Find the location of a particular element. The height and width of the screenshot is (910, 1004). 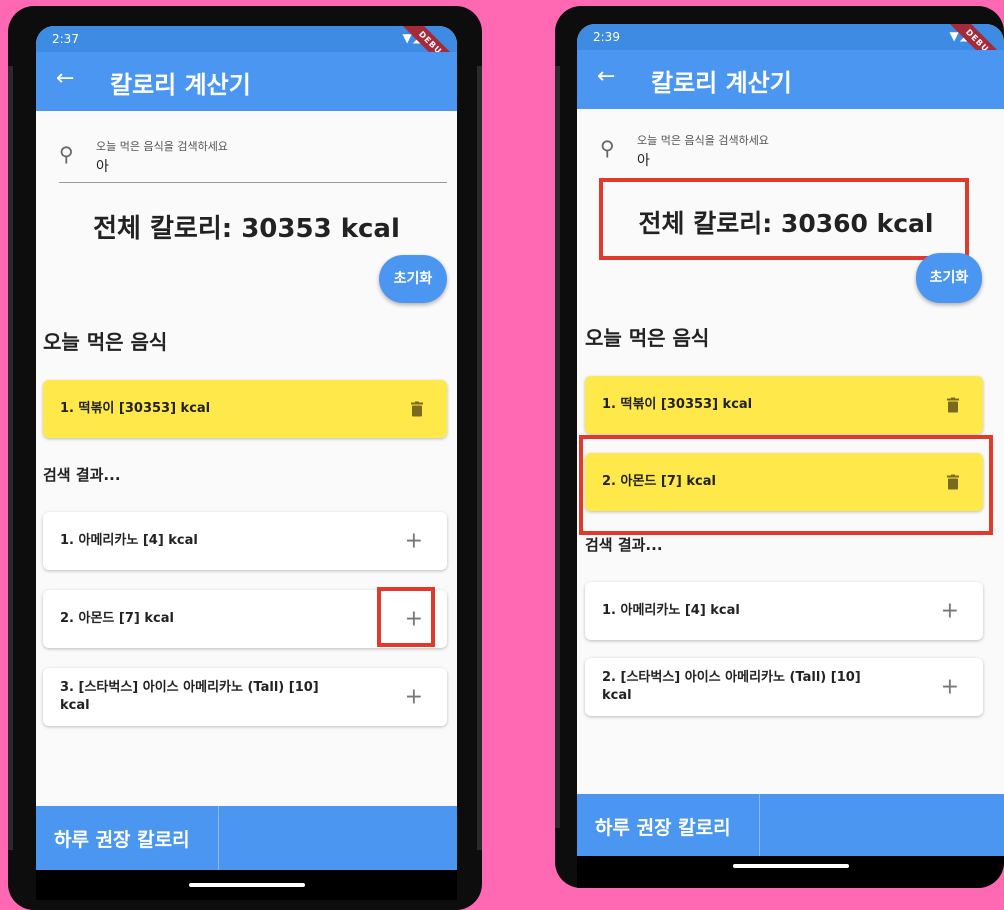

system-nav-bar-bottom is located at coordinates (790, 872).